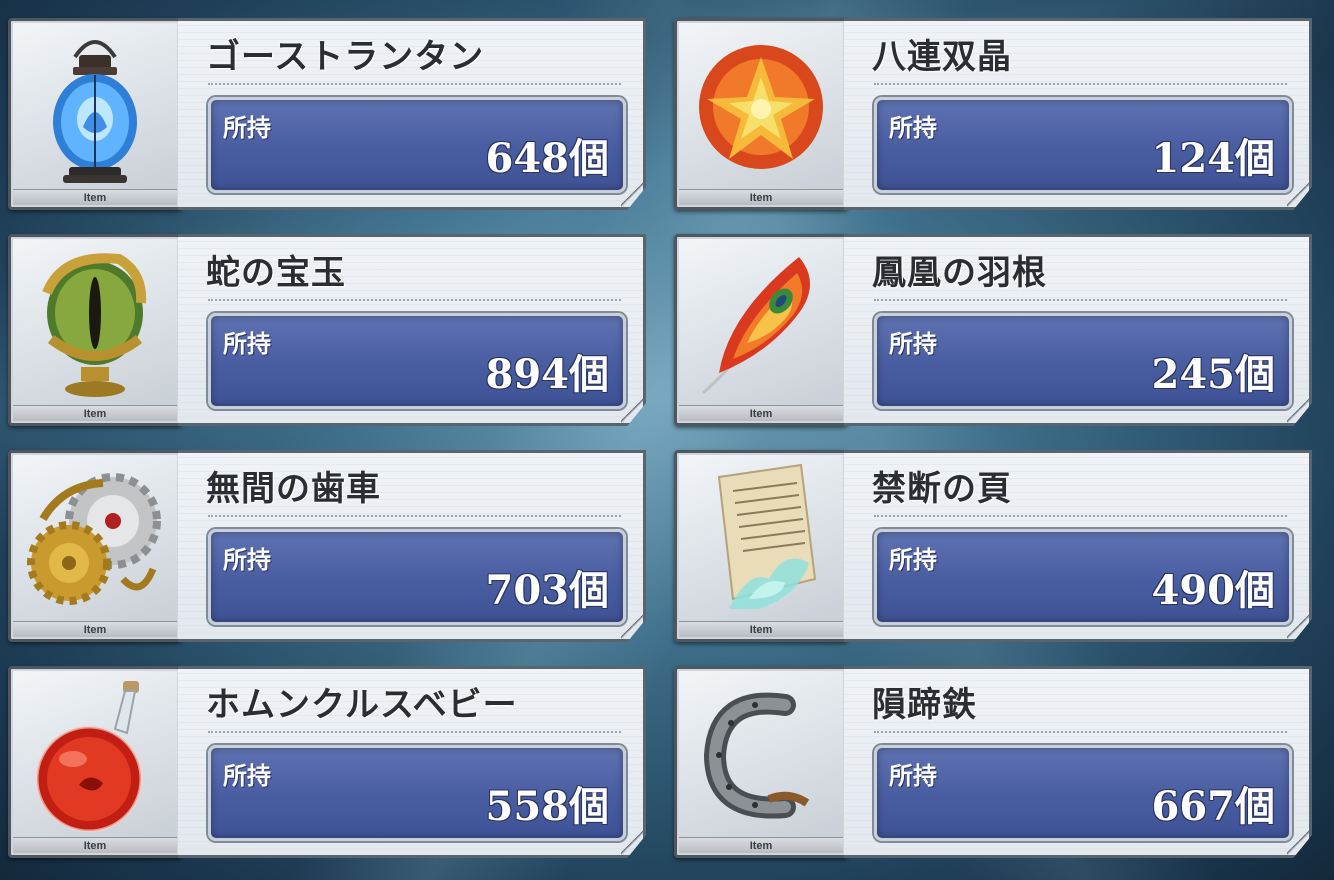 The image size is (1334, 880). I want to click on item-name: 八連双晶, so click(942, 57).